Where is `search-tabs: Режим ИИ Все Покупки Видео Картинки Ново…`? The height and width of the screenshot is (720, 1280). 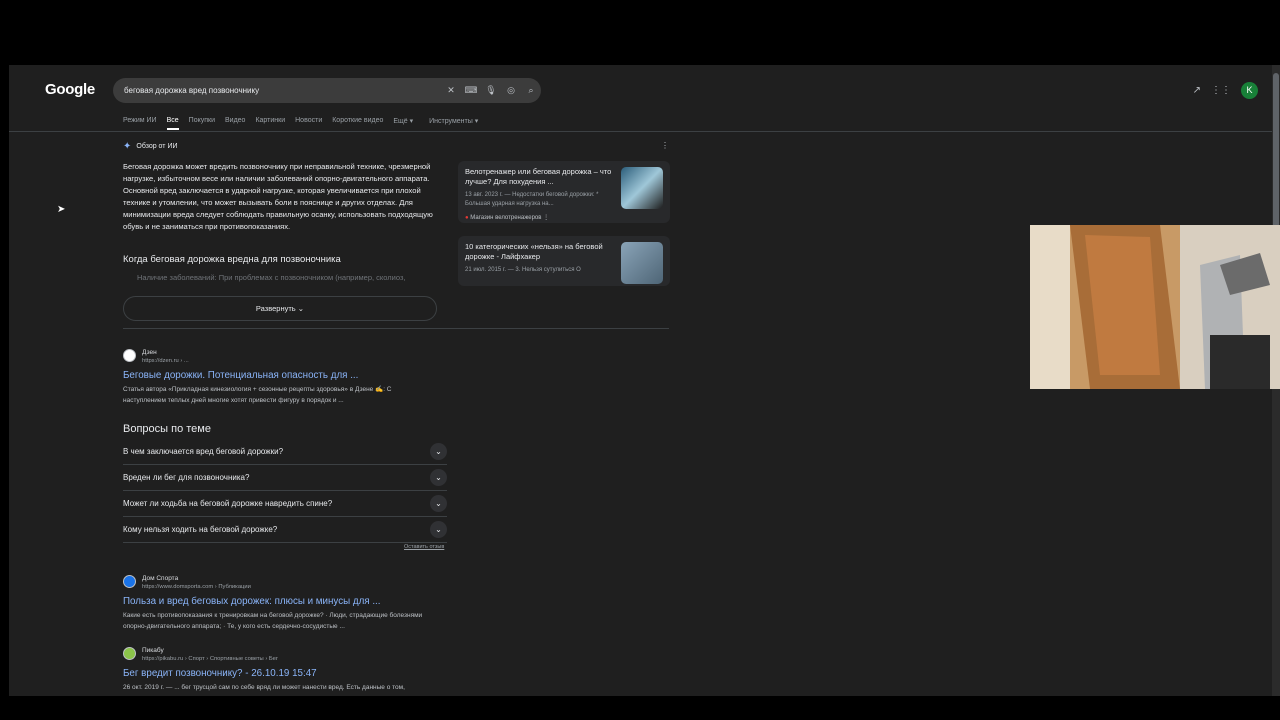
search-tabs: Режим ИИ Все Покупки Видео Картинки Ново… is located at coordinates (300, 123).